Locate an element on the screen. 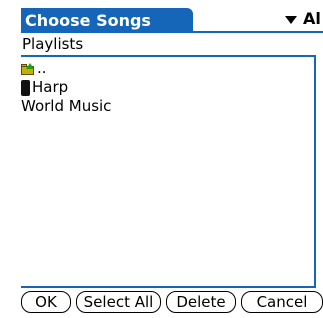  category-label: Al is located at coordinates (312, 18).